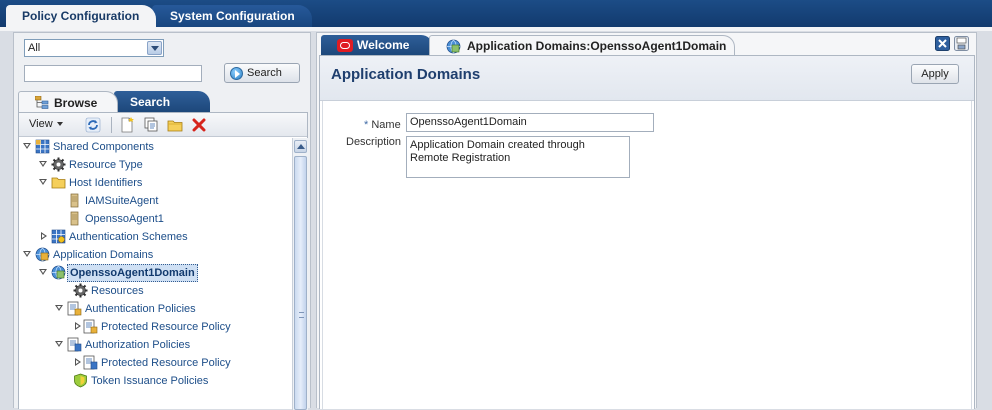 The height and width of the screenshot is (410, 992). What do you see at coordinates (150, 102) in the screenshot?
I see `tab-search-label: Search` at bounding box center [150, 102].